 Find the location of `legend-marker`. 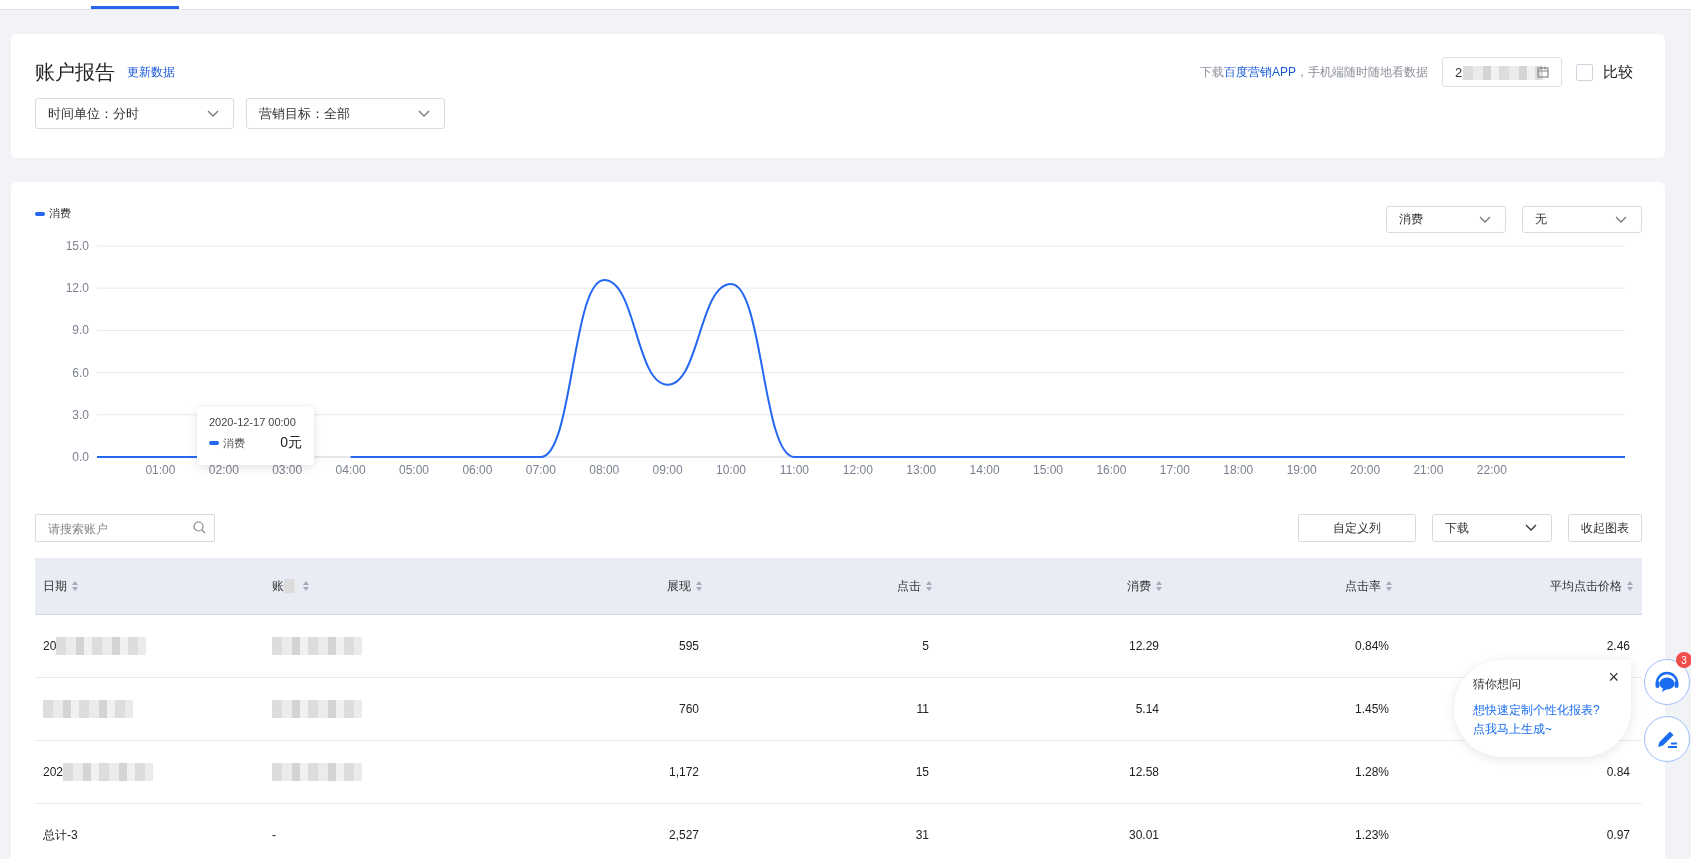

legend-marker is located at coordinates (214, 443).